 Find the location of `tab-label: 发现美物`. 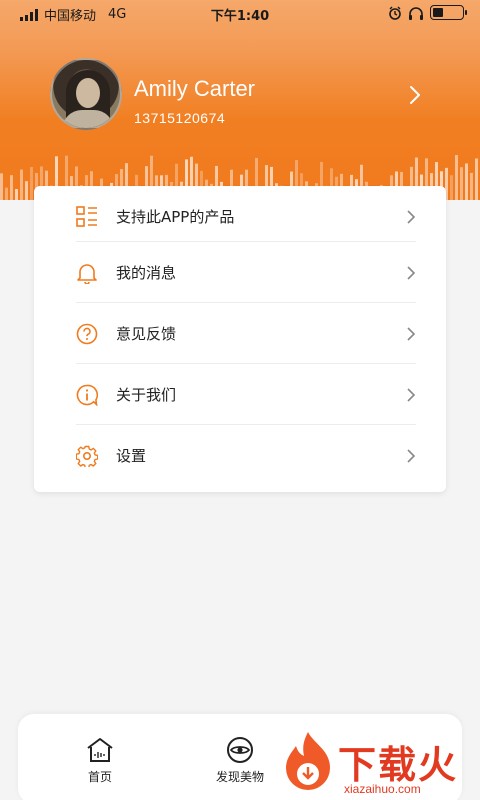

tab-label: 发现美物 is located at coordinates (239, 777).